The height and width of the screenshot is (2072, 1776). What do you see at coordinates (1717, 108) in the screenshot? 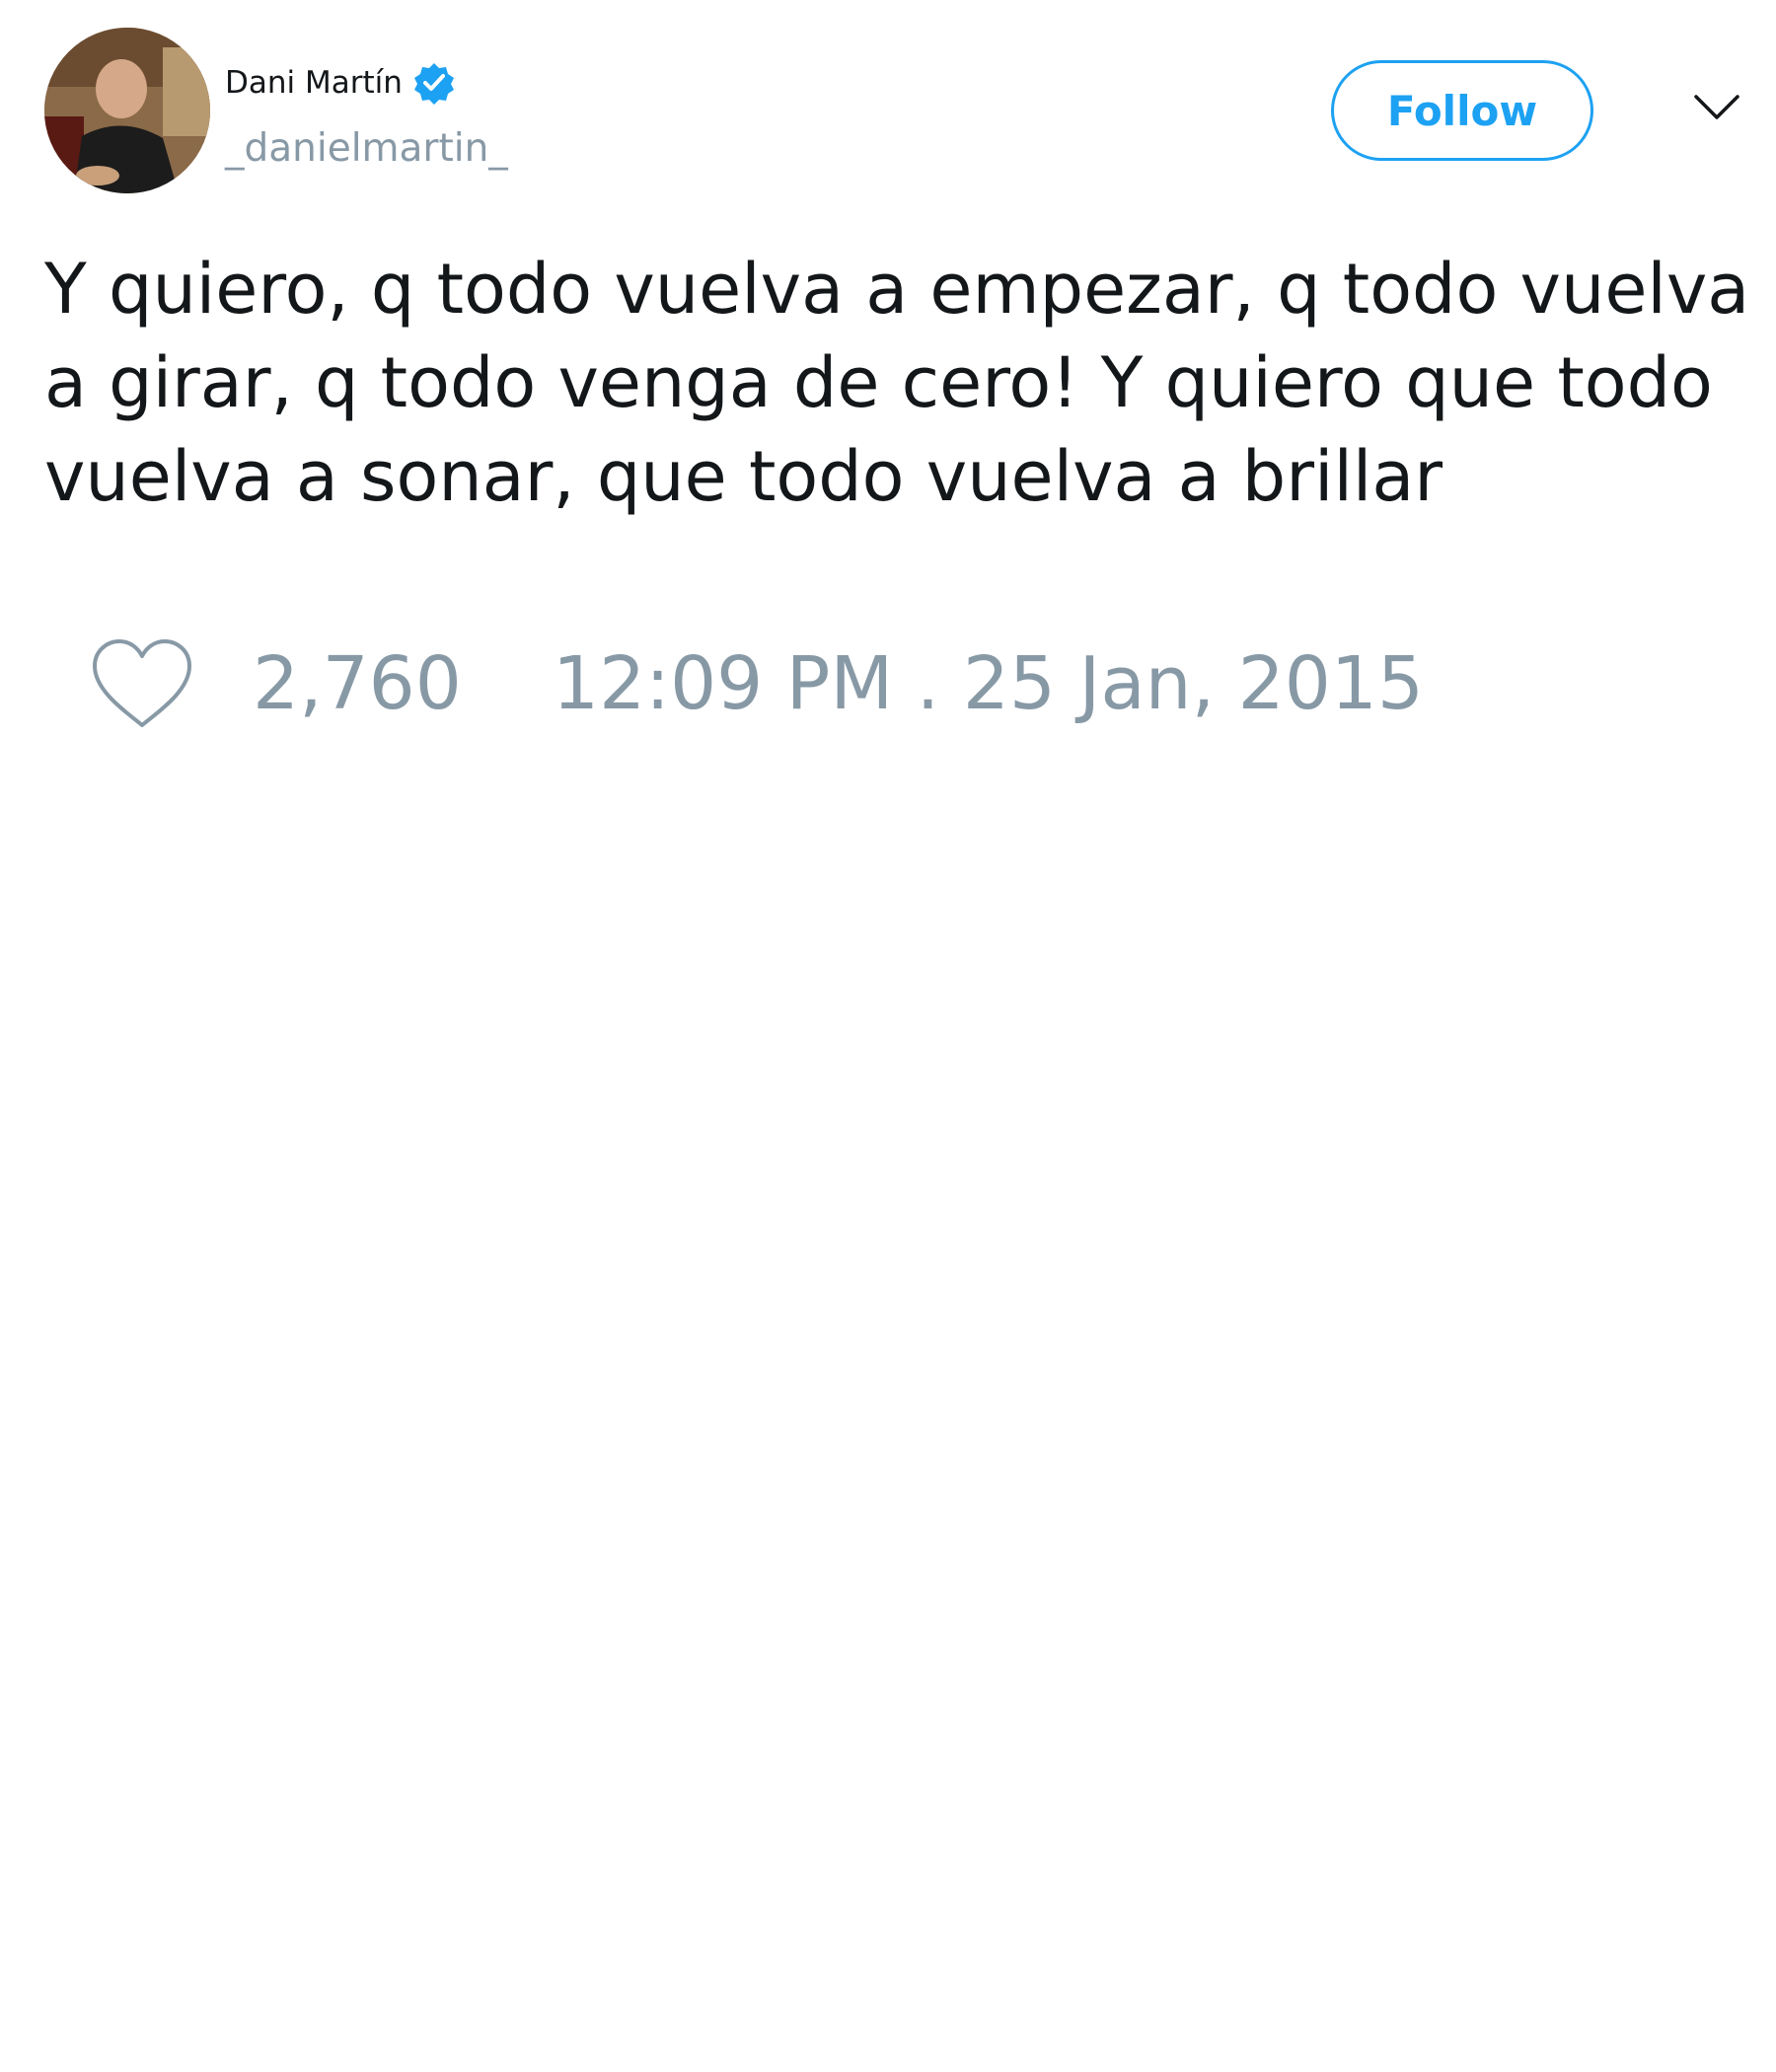
I see `chevron-down-icon` at bounding box center [1717, 108].